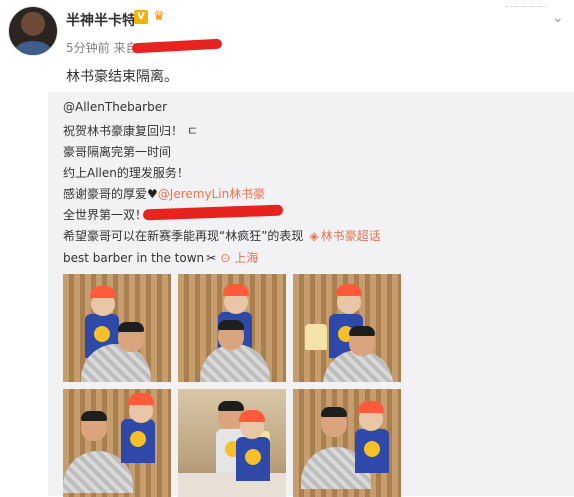  I want to click on repost-line-5: 全世界第一双！, so click(105, 215).